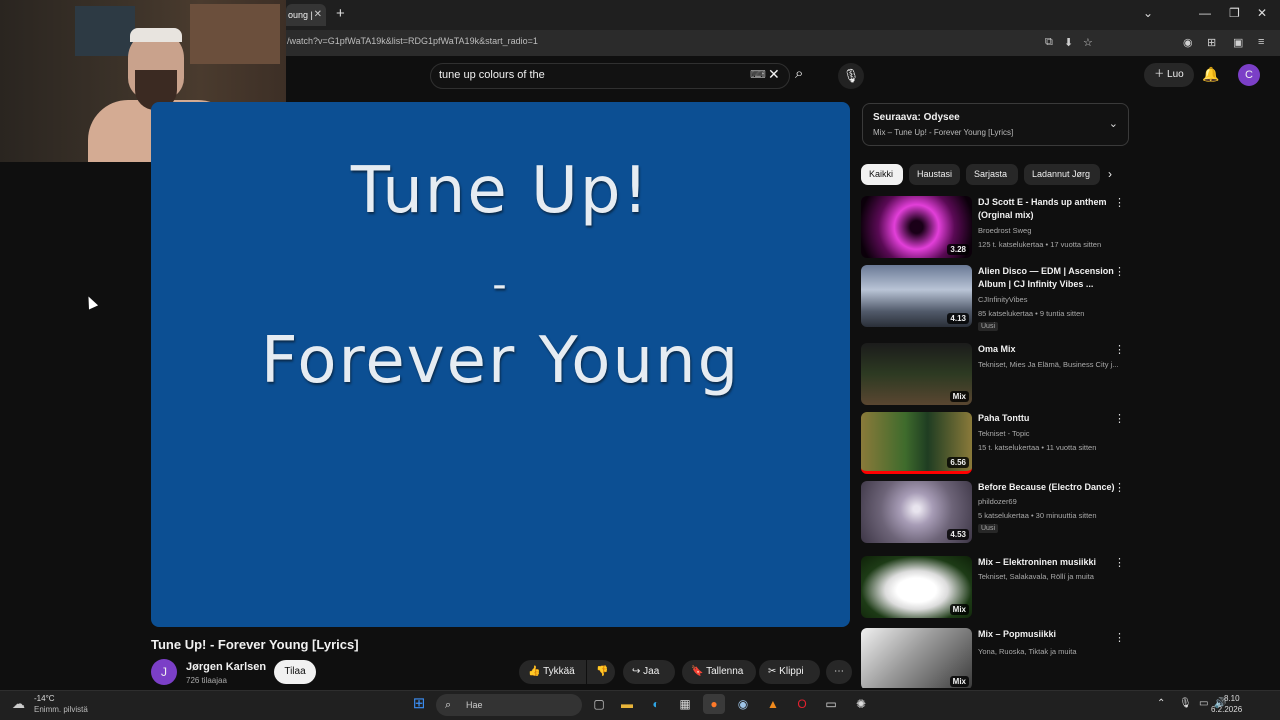  What do you see at coordinates (1110, 174) in the screenshot?
I see `chevron-right-icon: ›` at bounding box center [1110, 174].